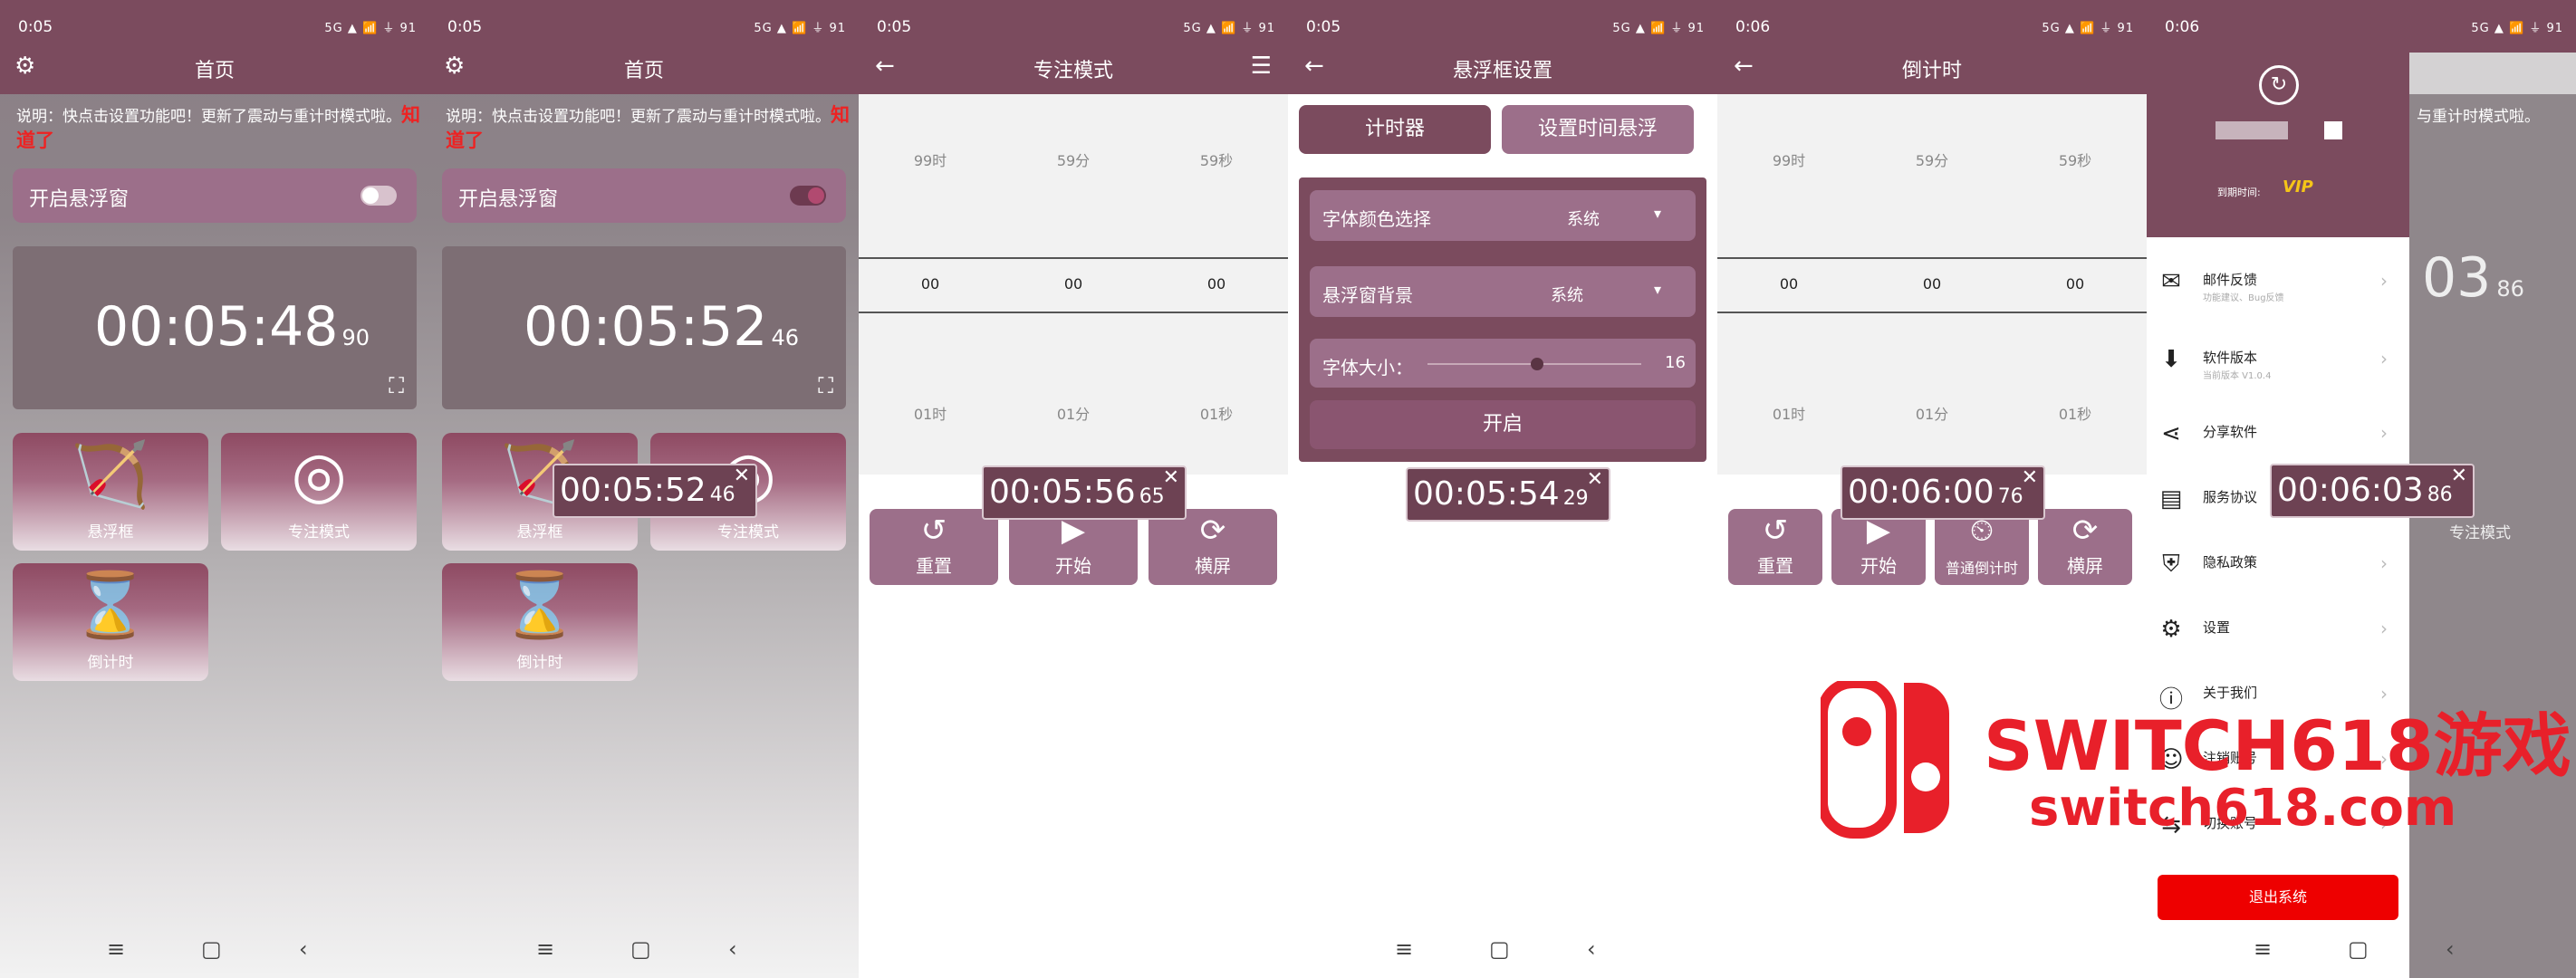 This screenshot has width=2576, height=978. What do you see at coordinates (218, 128) in the screenshot?
I see `notice: 说明：快点击设置功能吧！更新了震动与重计时模式啦。知道了` at bounding box center [218, 128].